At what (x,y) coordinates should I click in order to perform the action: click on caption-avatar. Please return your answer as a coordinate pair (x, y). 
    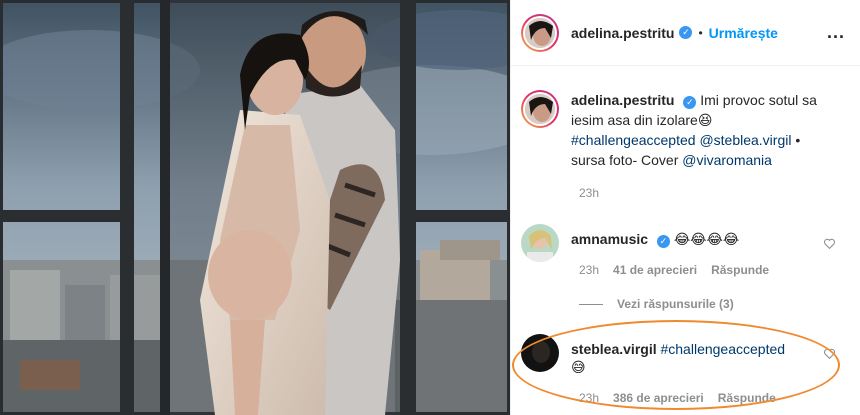
    Looking at the image, I should click on (540, 109).